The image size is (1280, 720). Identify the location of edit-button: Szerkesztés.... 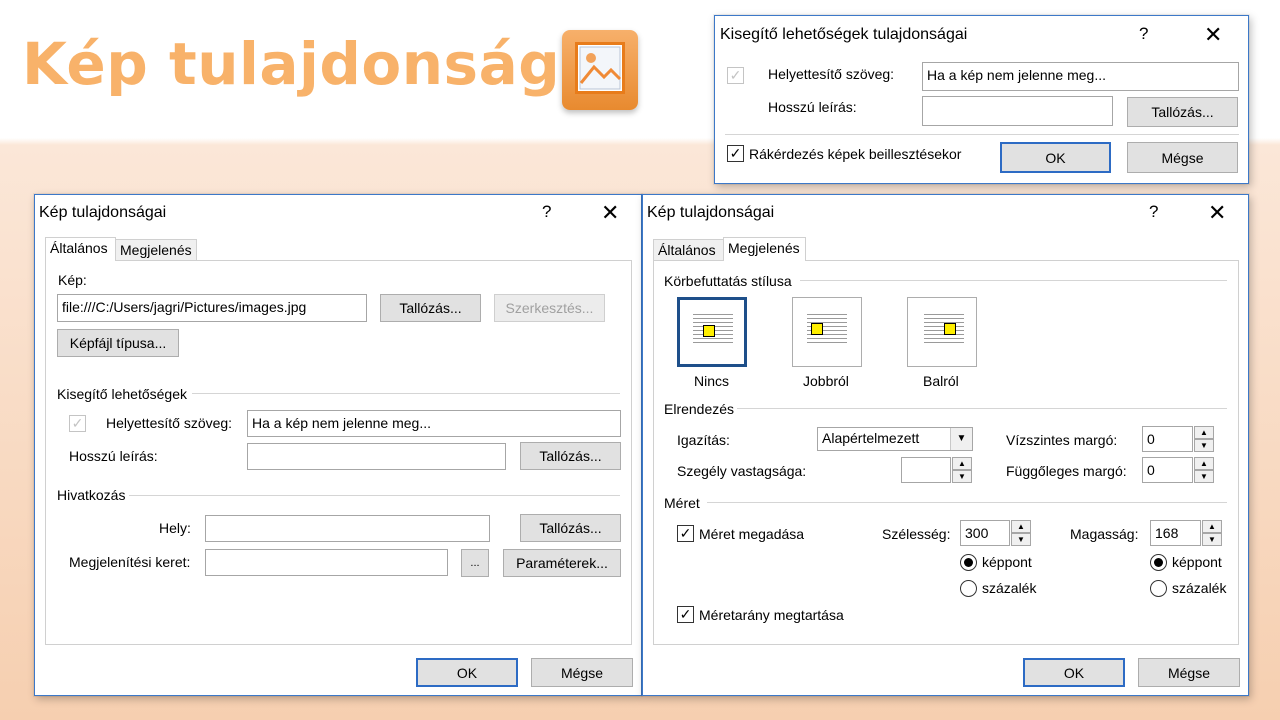
(549, 308).